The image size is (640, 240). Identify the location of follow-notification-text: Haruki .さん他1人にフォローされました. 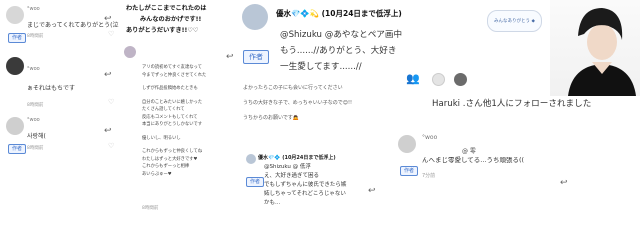
(512, 104).